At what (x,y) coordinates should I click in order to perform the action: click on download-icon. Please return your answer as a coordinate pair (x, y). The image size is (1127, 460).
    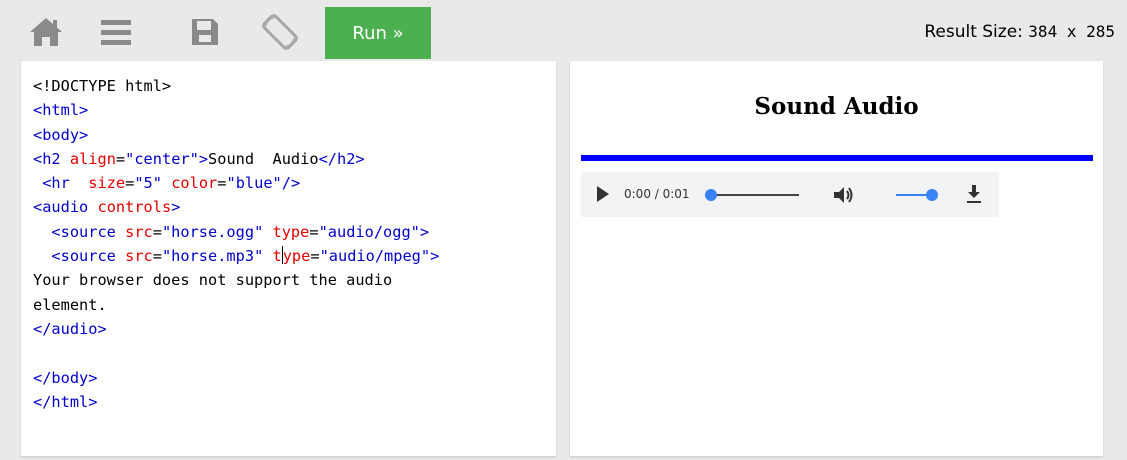
    Looking at the image, I should click on (974, 196).